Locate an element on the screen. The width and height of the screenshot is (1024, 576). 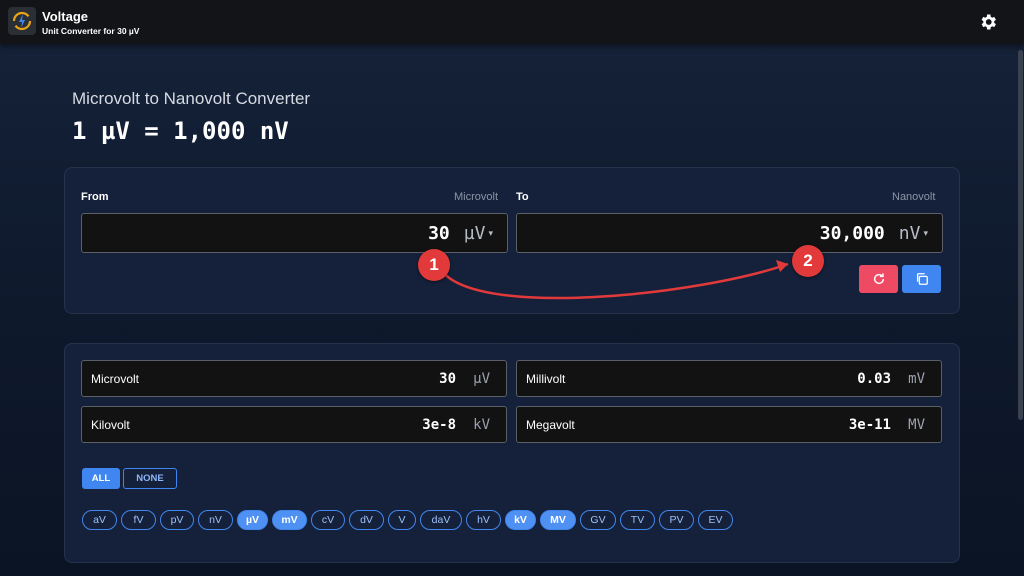
result-unit-name: Megavolt is located at coordinates (550, 425).